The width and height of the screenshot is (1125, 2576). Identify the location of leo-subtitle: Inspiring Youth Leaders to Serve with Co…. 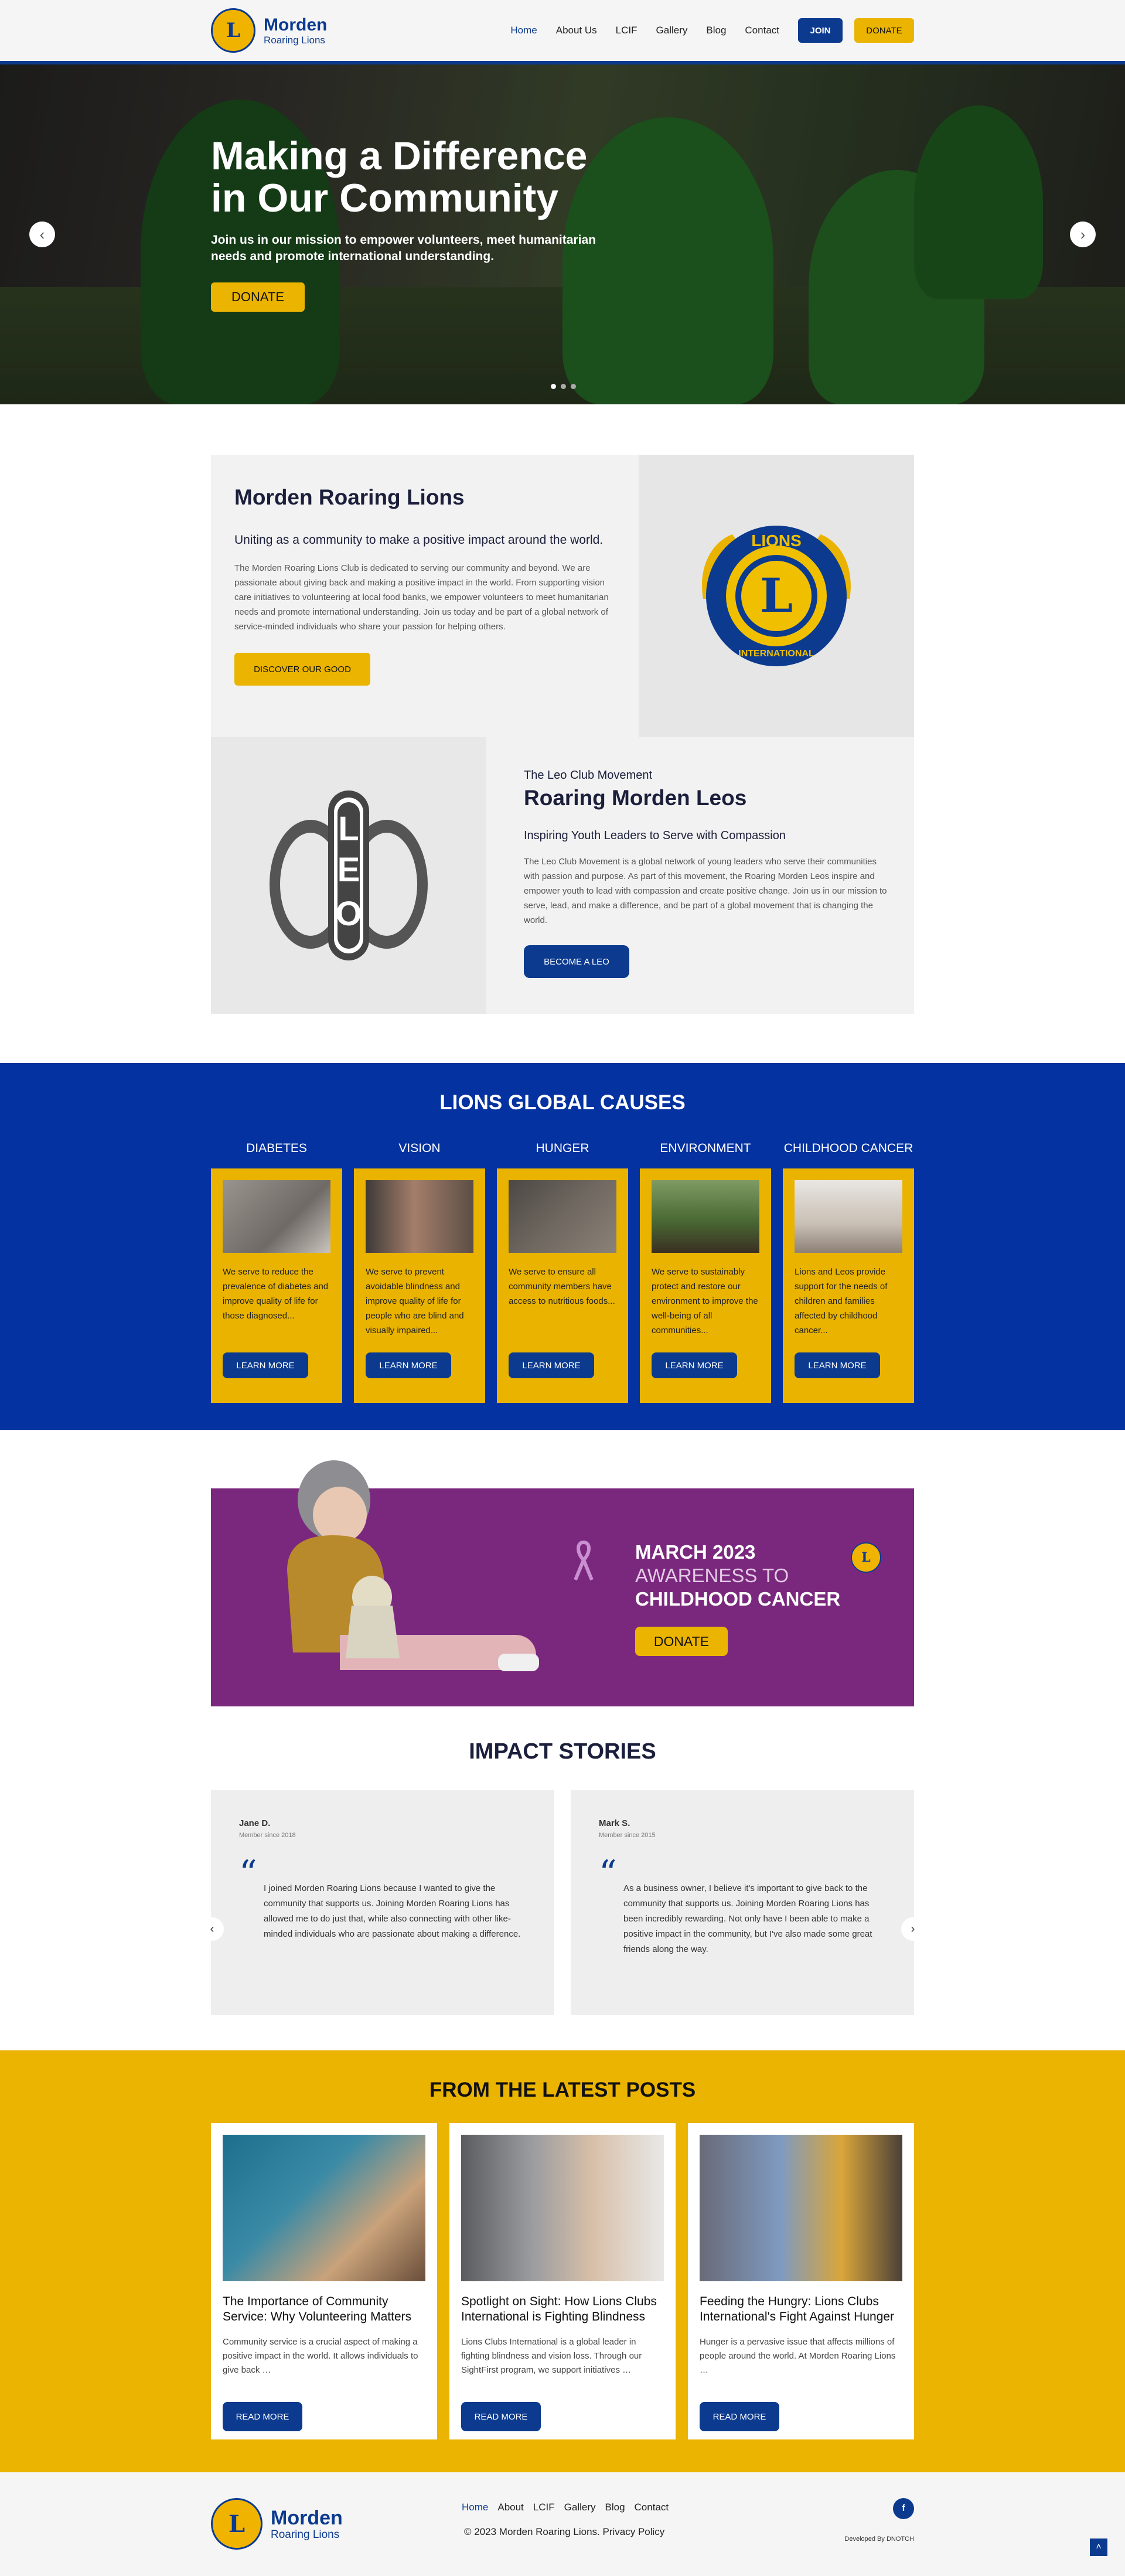
(655, 835).